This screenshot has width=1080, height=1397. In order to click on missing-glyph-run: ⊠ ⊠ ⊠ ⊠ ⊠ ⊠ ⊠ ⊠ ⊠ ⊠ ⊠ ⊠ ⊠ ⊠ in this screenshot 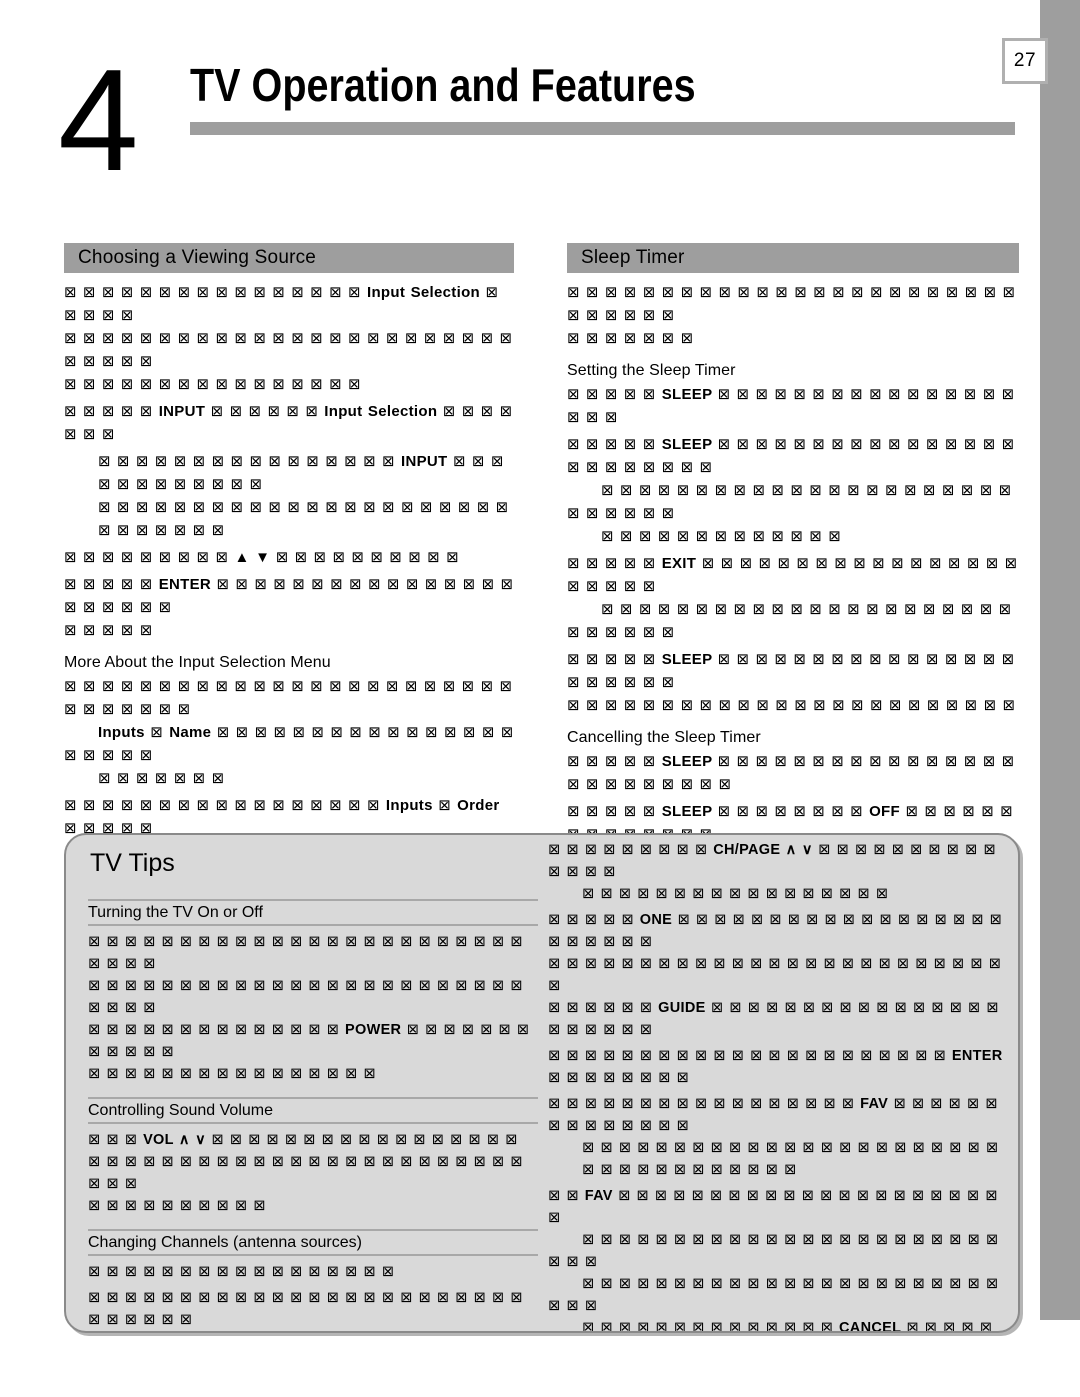, I will do `click(217, 1030)`.